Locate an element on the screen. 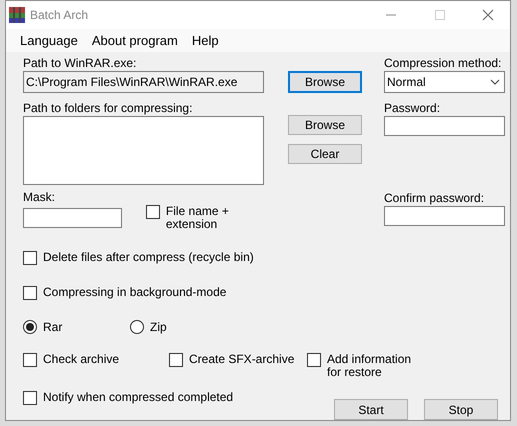  field-label: Confirm password: is located at coordinates (435, 198).